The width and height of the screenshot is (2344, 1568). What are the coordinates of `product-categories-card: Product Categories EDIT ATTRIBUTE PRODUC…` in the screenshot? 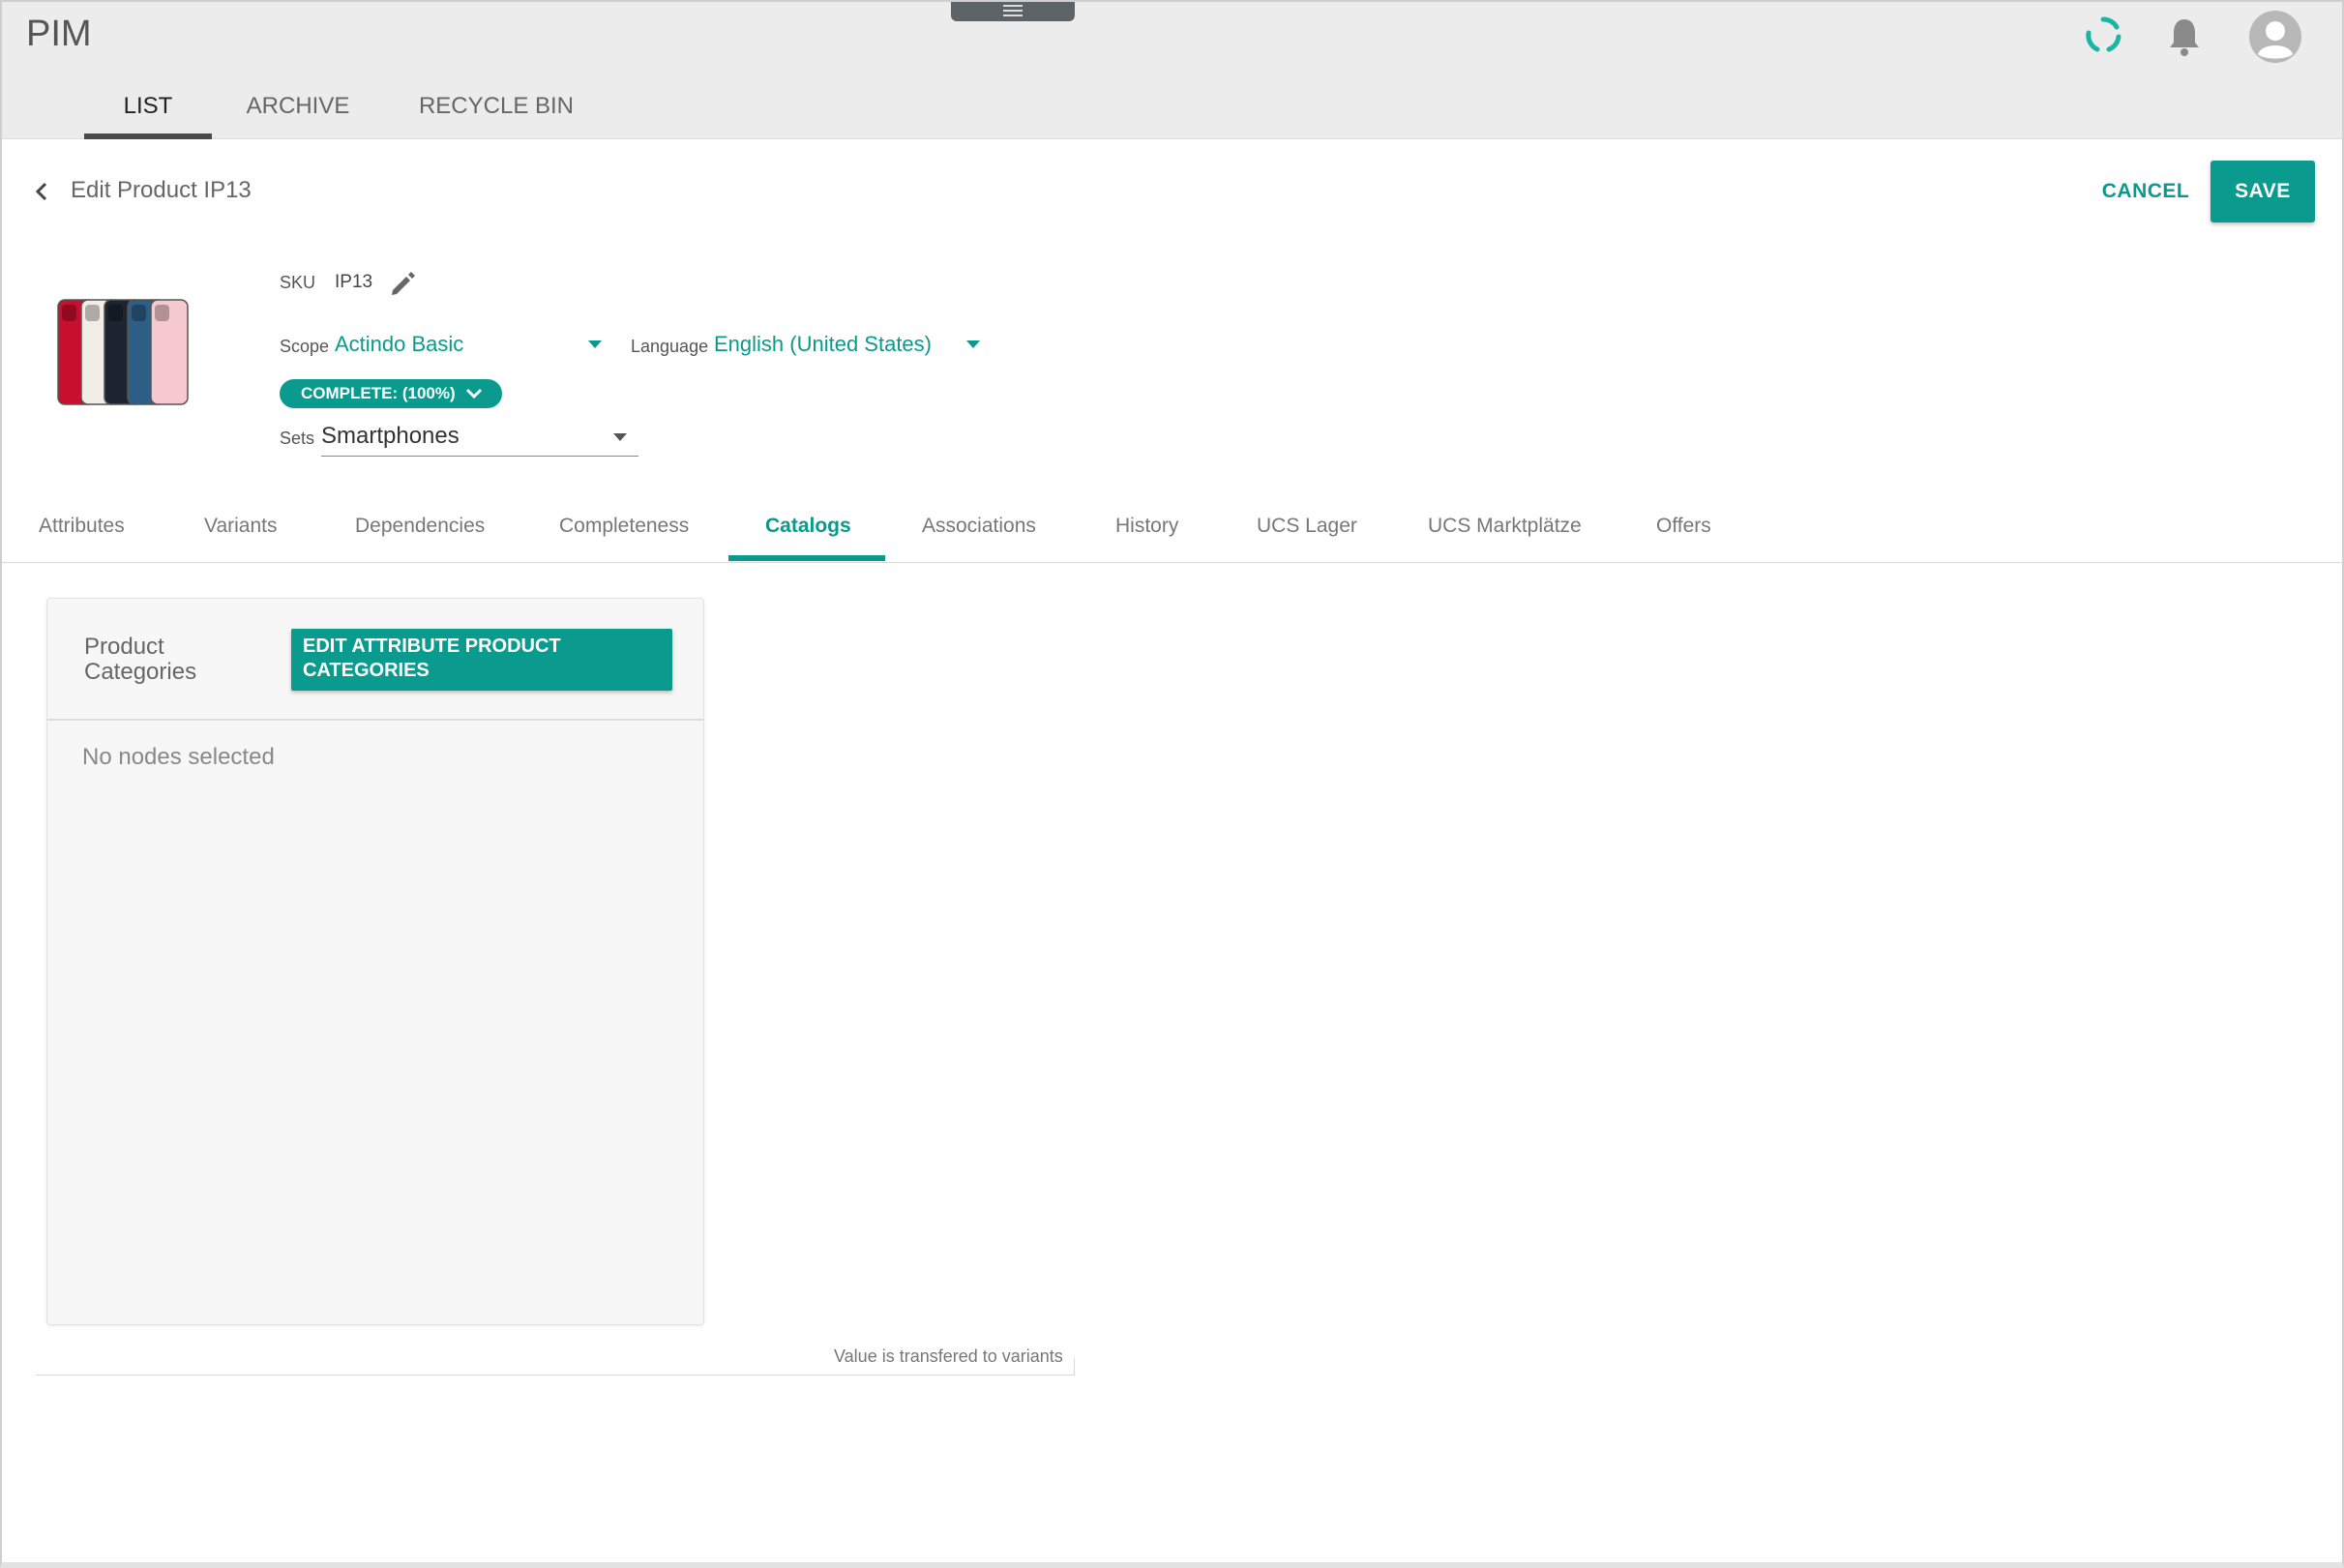 It's located at (375, 961).